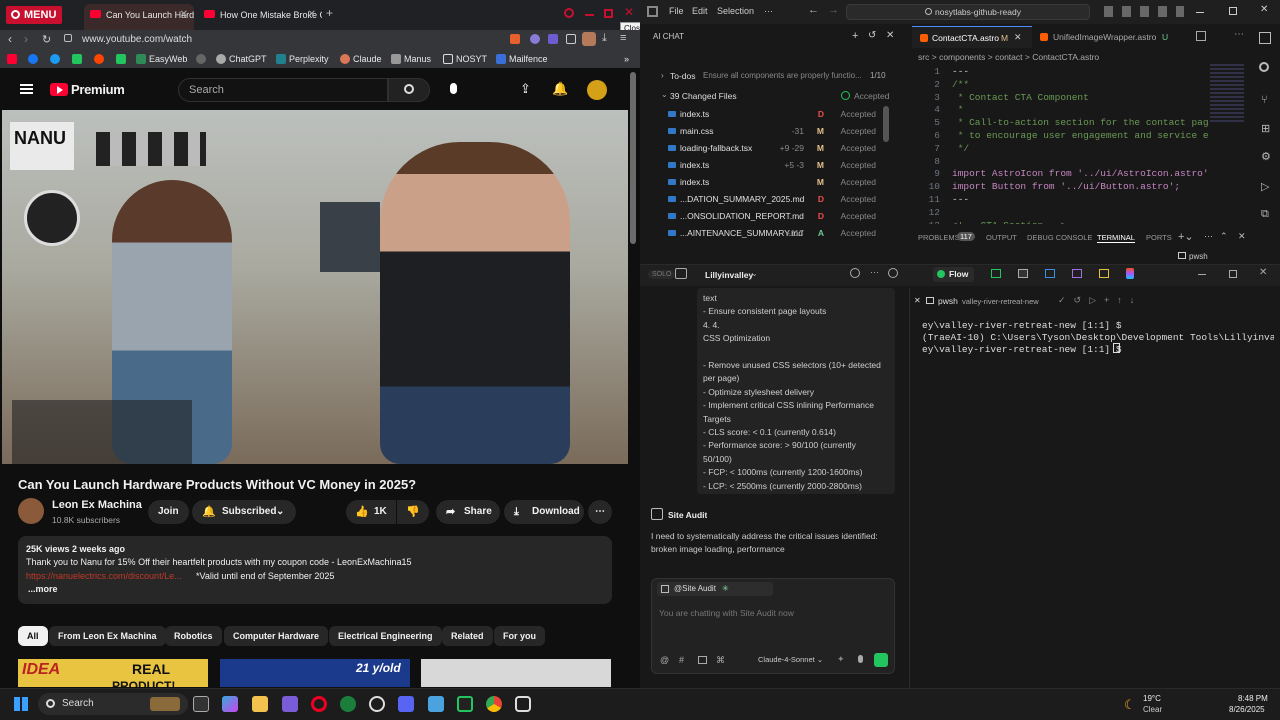 The width and height of the screenshot is (1280, 720). What do you see at coordinates (13, 59) in the screenshot?
I see `bookmark-youtube-icon` at bounding box center [13, 59].